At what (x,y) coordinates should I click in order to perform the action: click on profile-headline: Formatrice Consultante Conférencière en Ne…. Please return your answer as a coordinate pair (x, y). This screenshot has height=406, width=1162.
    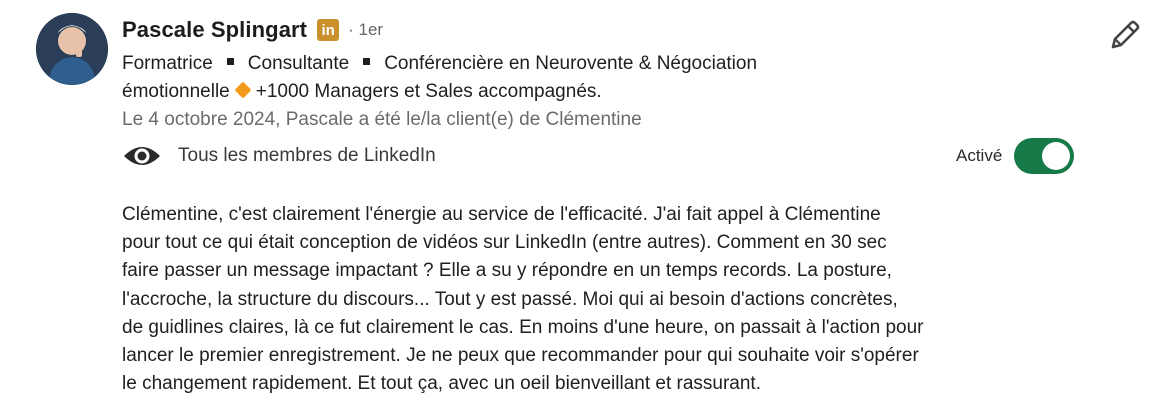
    Looking at the image, I should click on (502, 78).